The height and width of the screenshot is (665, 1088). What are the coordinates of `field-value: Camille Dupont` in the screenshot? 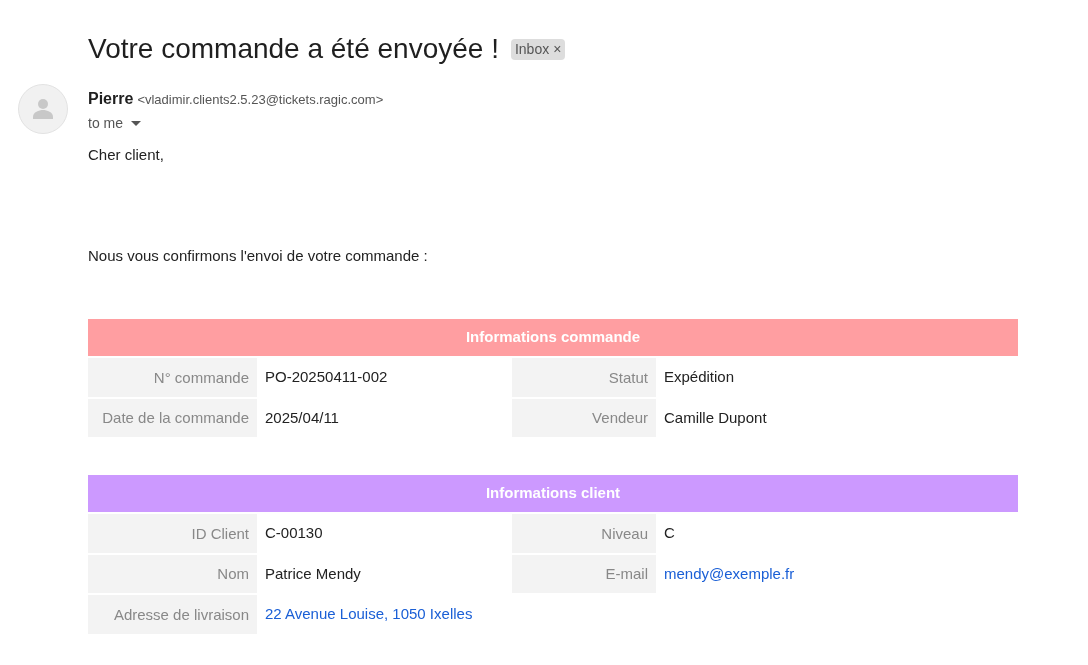 It's located at (715, 417).